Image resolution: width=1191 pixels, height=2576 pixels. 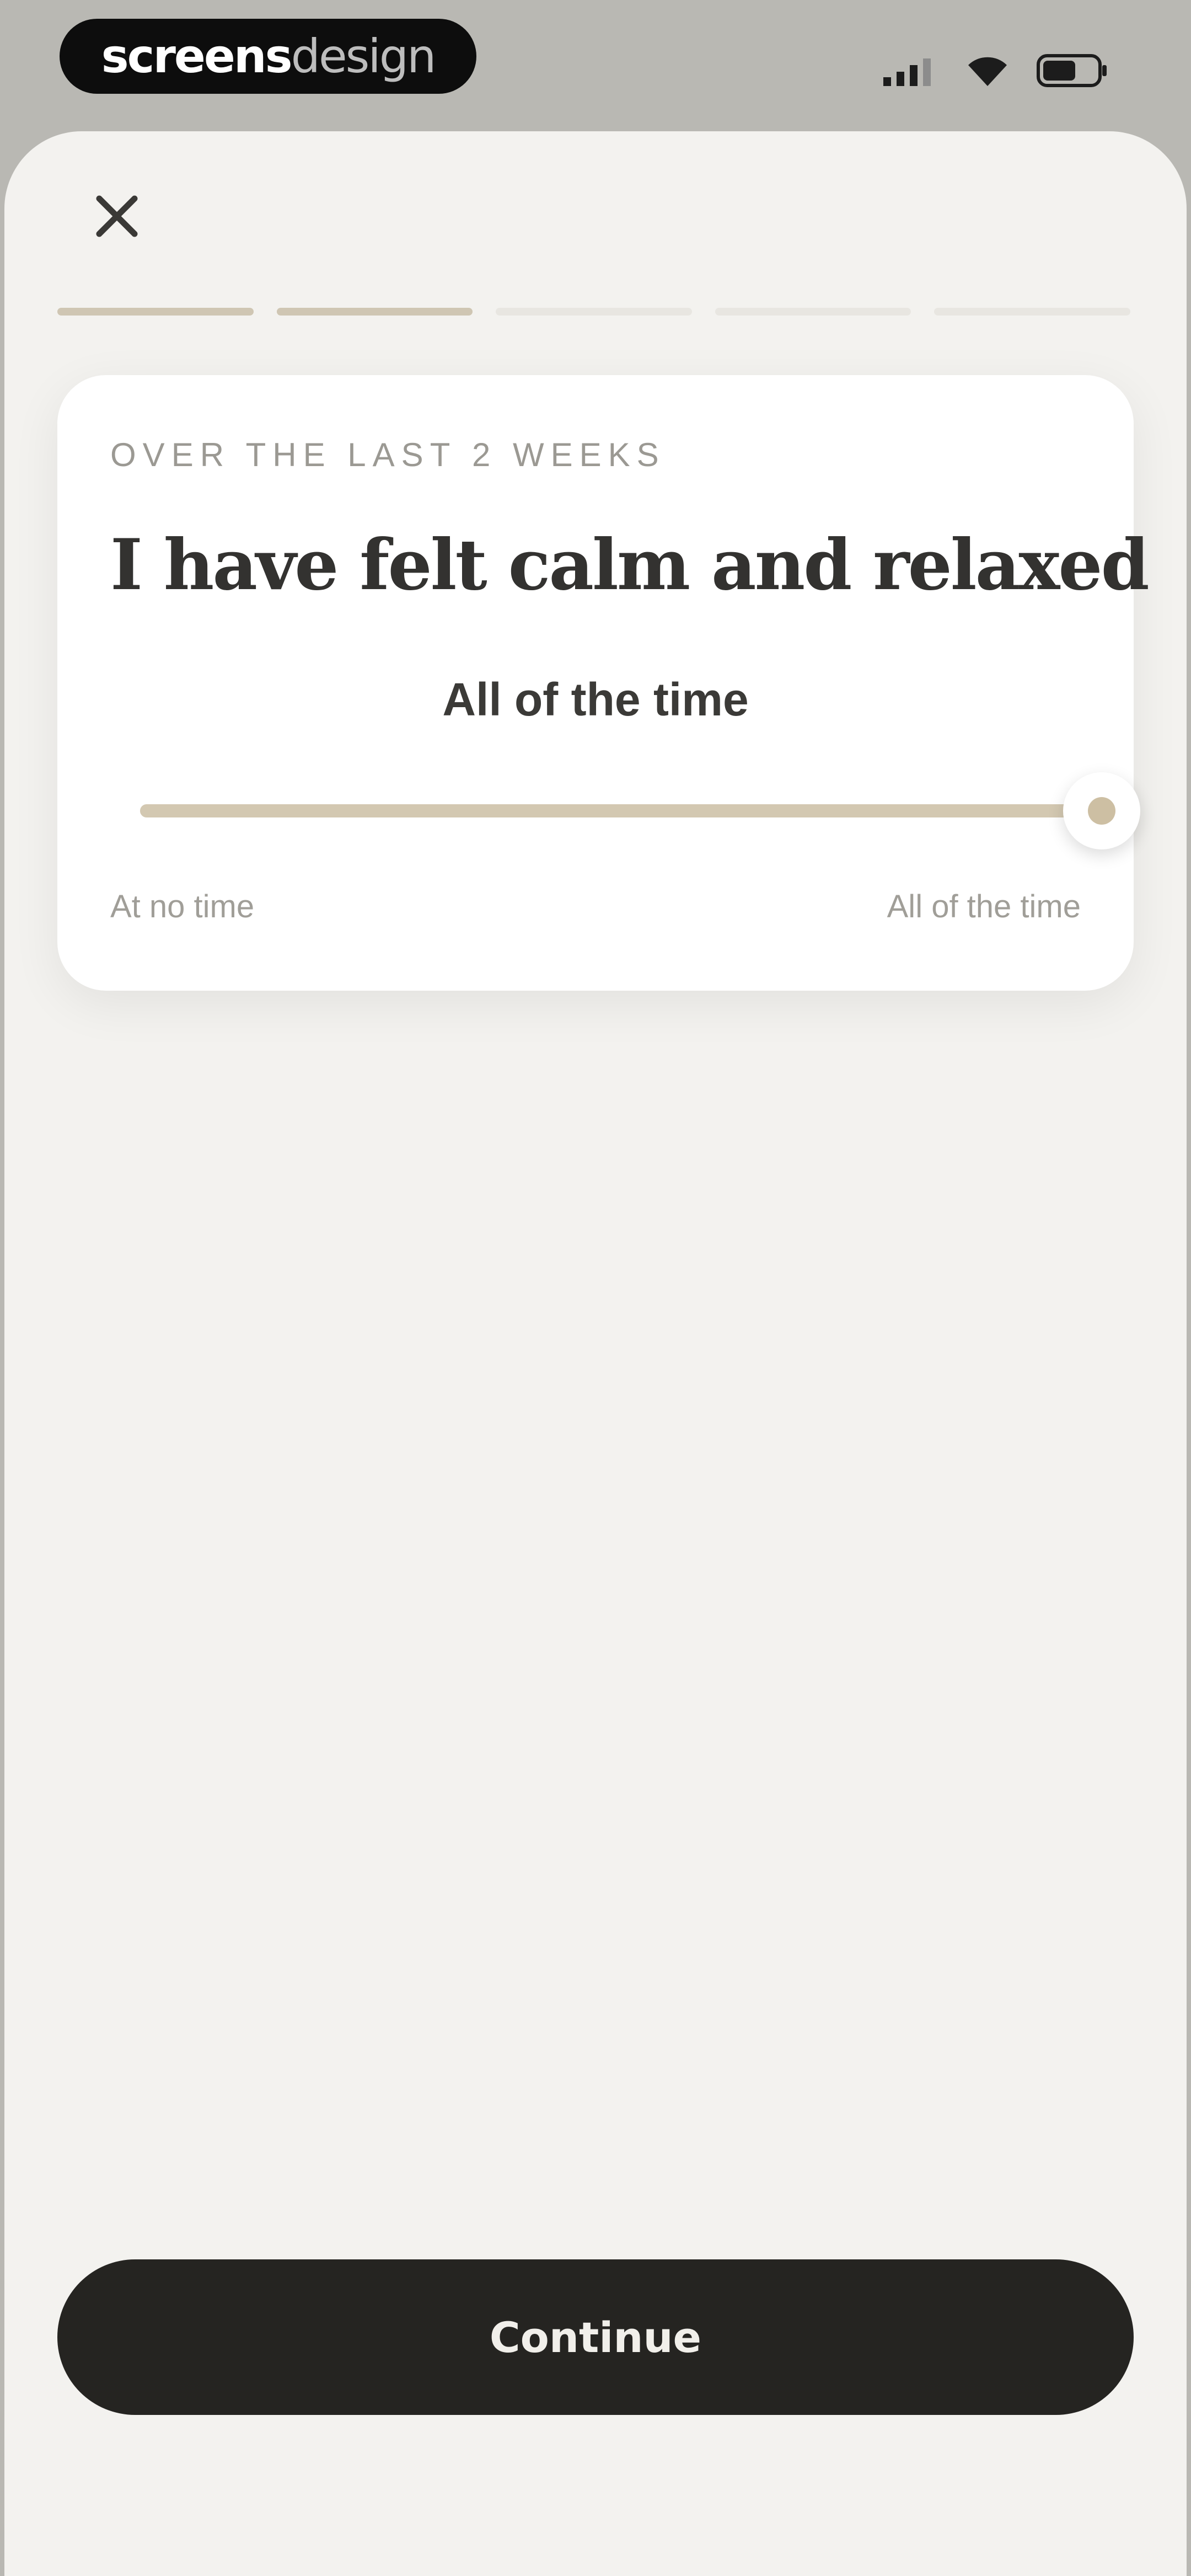 I want to click on status-icons, so click(x=995, y=71).